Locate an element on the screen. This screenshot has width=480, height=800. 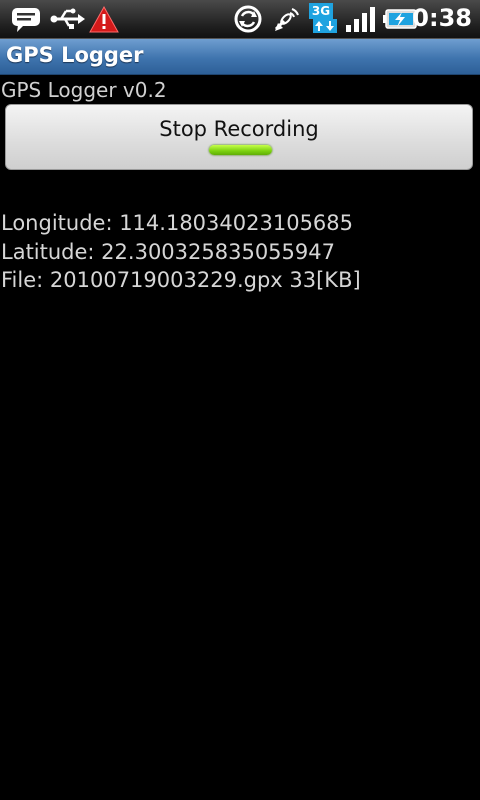
file-text: File: 20100719003229.gpx 33[KB] is located at coordinates (181, 280).